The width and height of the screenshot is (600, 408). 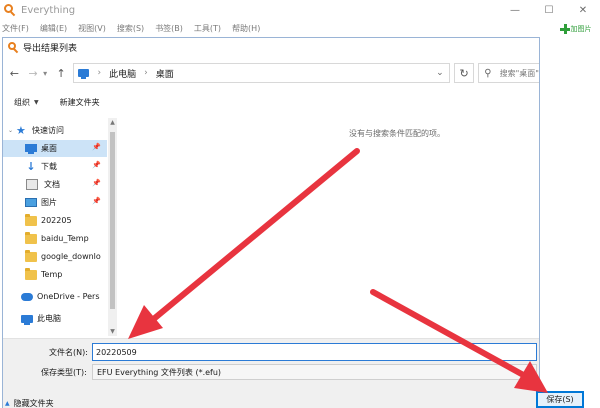 I want to click on nav-item-label: OneDrive - Pers, so click(x=68, y=296).